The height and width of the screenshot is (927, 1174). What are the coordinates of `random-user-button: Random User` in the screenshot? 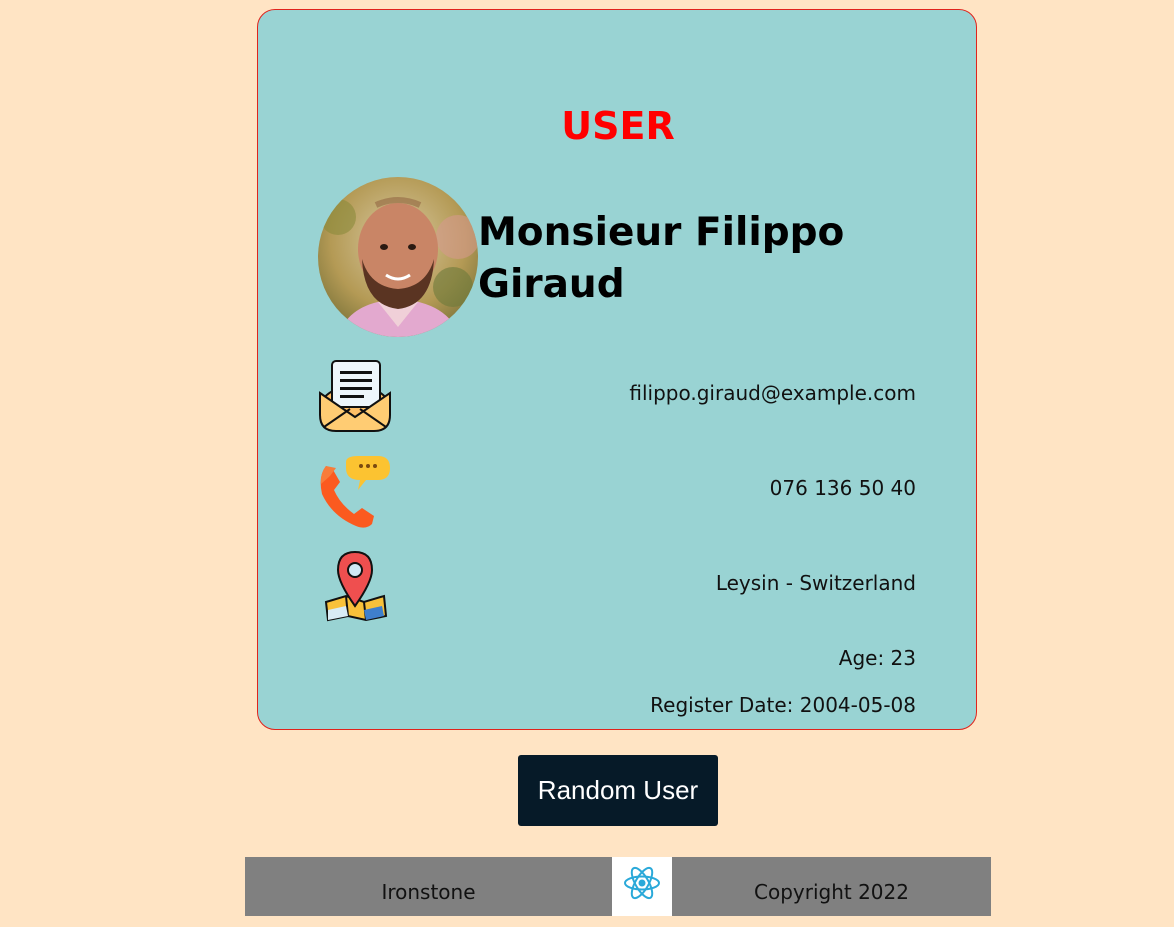 It's located at (618, 790).